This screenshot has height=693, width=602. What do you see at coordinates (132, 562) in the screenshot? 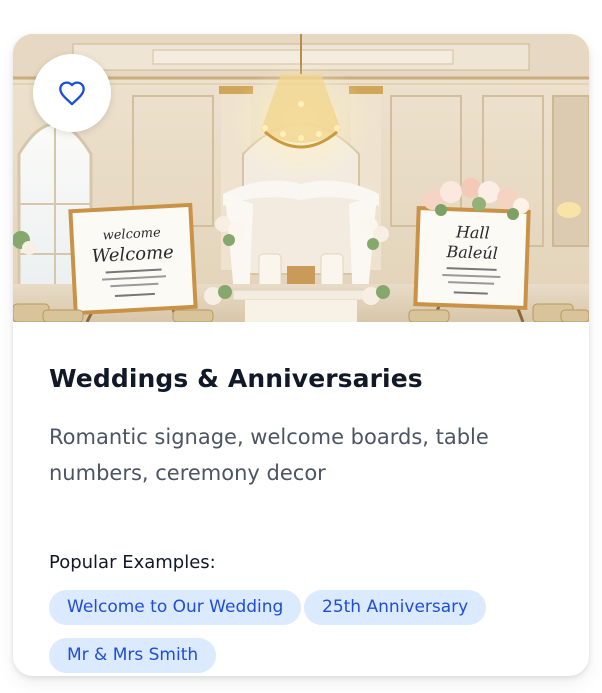
I see `examples-label: Popular Examples:` at bounding box center [132, 562].